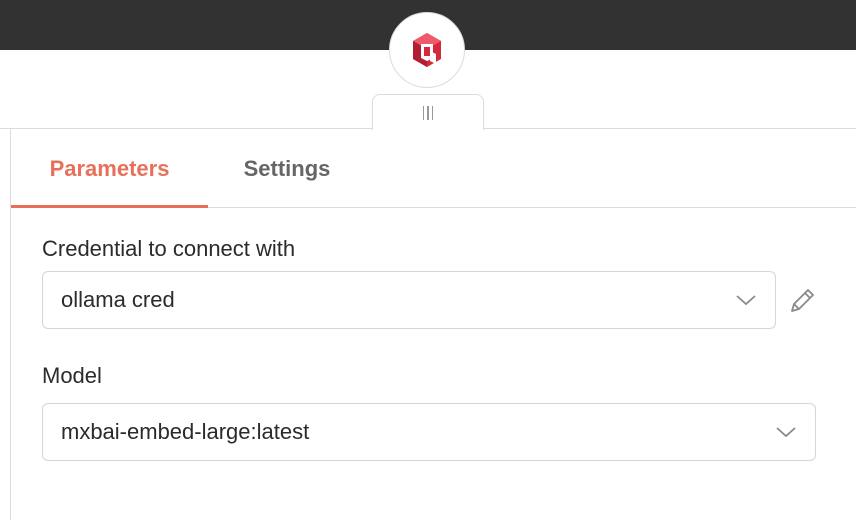  What do you see at coordinates (169, 248) in the screenshot?
I see `credential-label: Credential to connect with` at bounding box center [169, 248].